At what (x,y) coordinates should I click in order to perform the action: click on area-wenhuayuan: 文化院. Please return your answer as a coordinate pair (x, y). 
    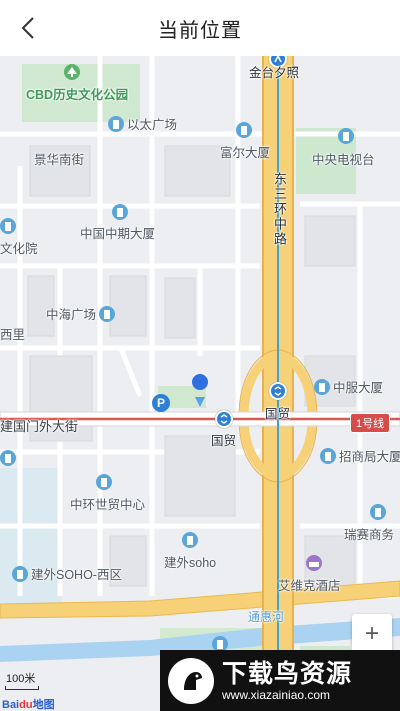
    Looking at the image, I should click on (19, 249).